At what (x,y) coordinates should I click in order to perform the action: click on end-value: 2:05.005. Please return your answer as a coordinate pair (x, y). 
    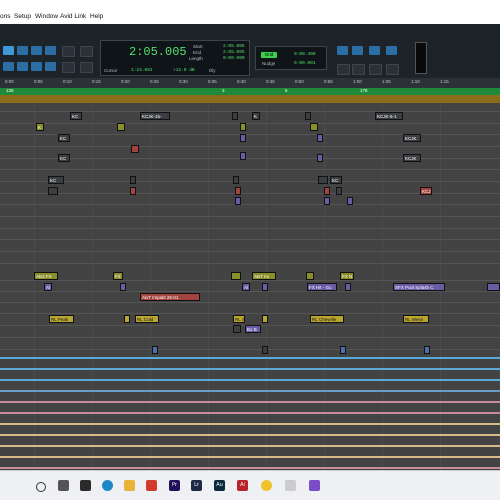
    Looking at the image, I should click on (234, 52).